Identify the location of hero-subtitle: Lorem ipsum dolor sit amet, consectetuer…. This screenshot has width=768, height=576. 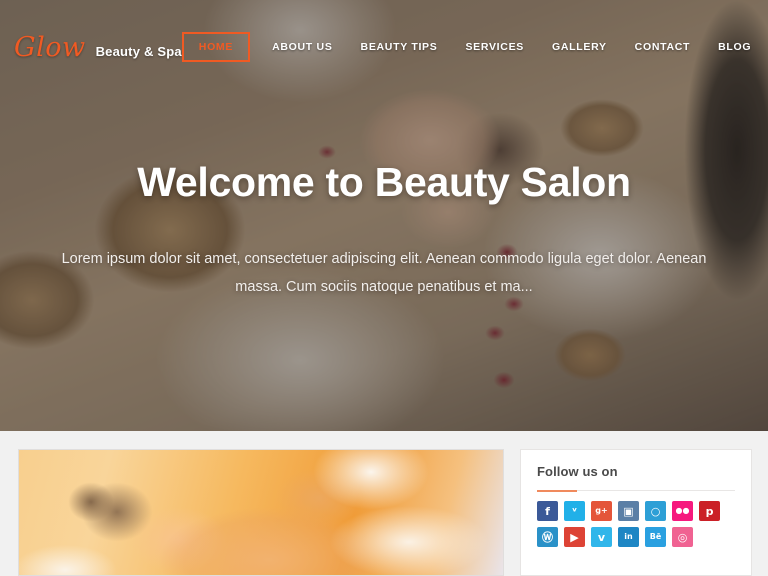
(384, 273).